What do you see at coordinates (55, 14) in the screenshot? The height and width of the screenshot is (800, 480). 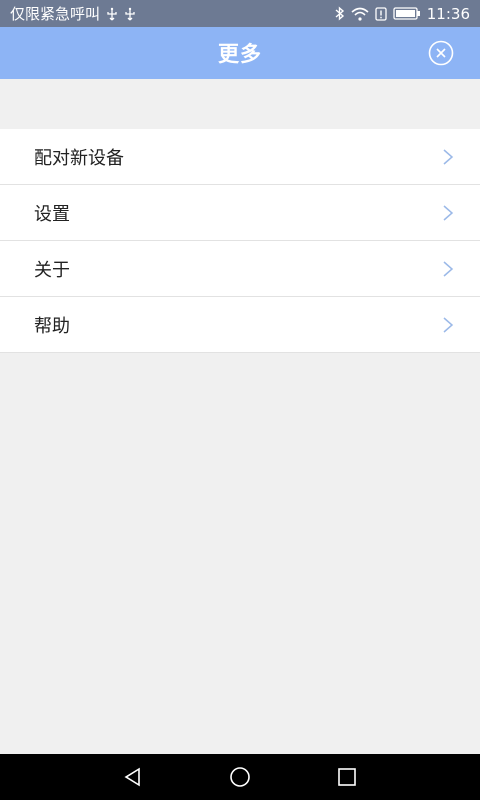 I see `carrier-text: 仅限紧急呼叫` at bounding box center [55, 14].